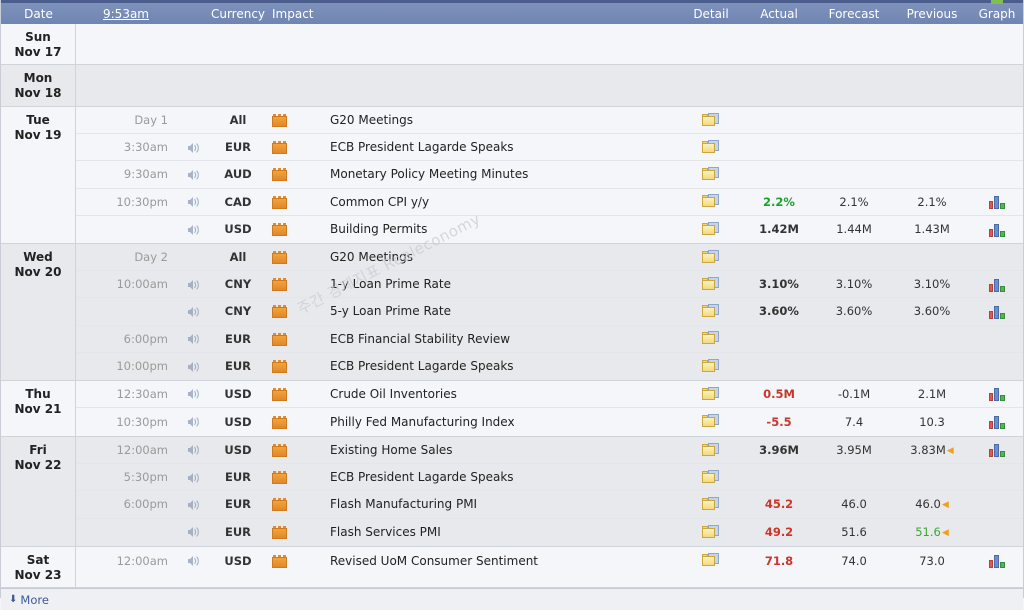 This screenshot has height=610, width=1024. I want to click on event-title: Flash Services PMI, so click(503, 532).